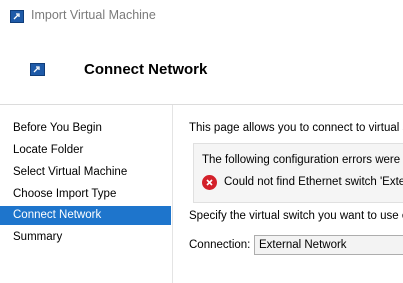 This screenshot has width=403, height=283. I want to click on title-bar: Import Virtual Machine, so click(201, 16).